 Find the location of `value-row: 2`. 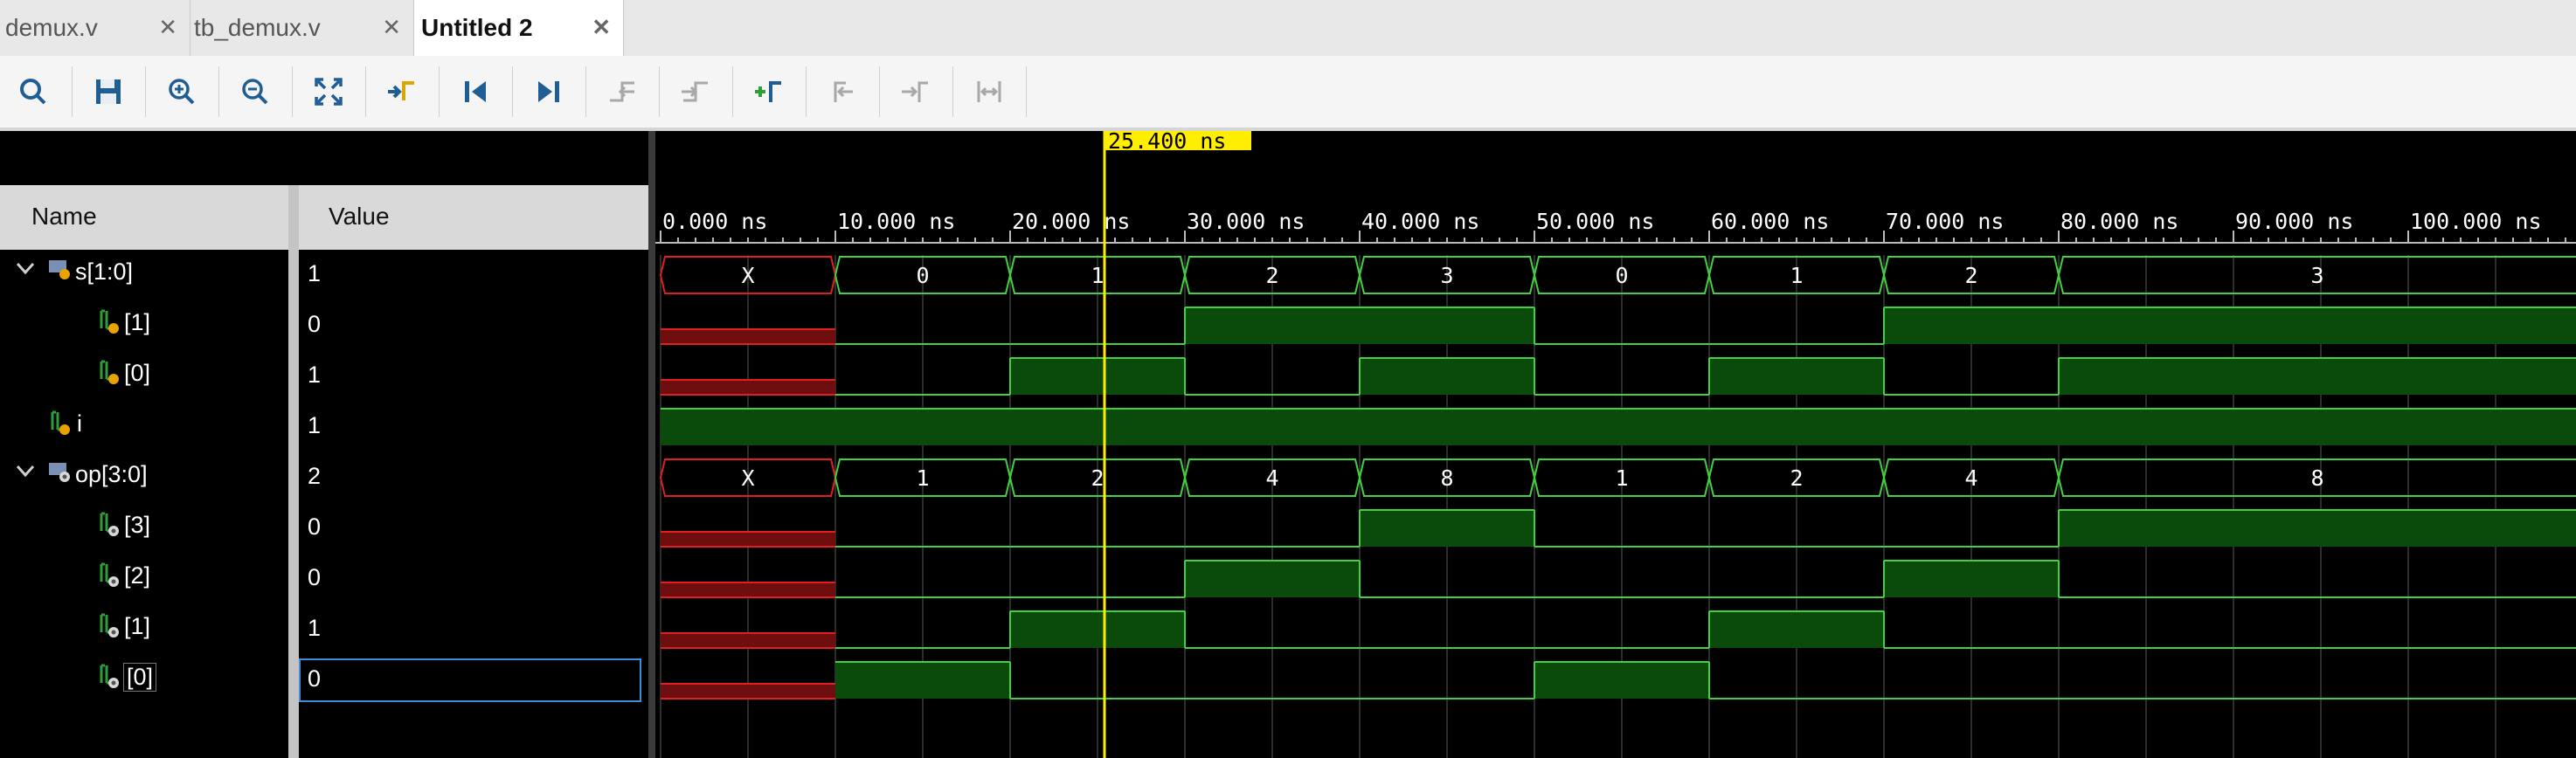

value-row: 2 is located at coordinates (473, 478).